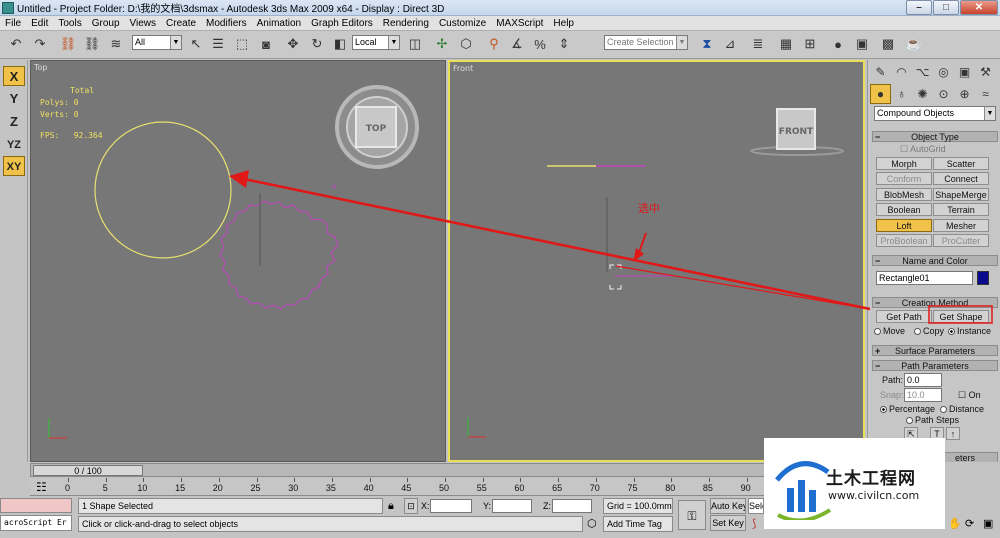 The height and width of the screenshot is (538, 1000). What do you see at coordinates (862, 44) in the screenshot?
I see `render-setup-icon: ▣` at bounding box center [862, 44].